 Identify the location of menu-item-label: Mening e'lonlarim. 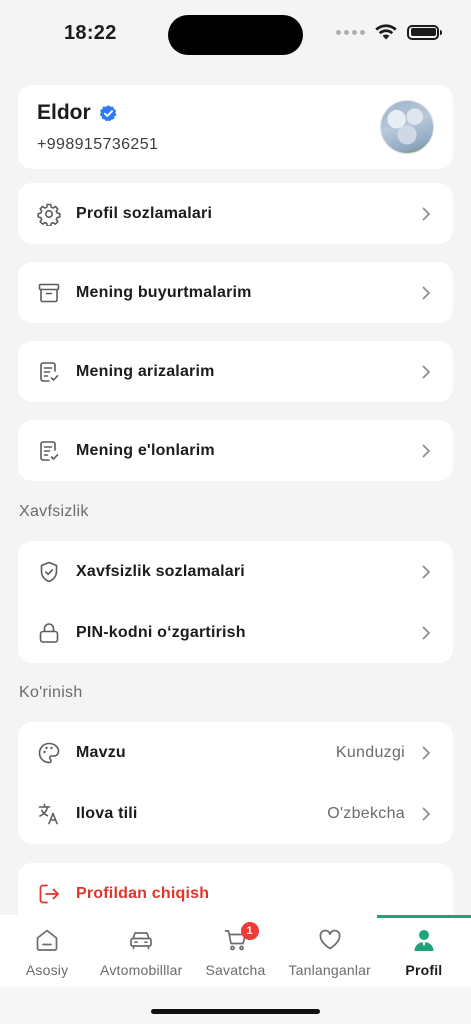
(145, 450).